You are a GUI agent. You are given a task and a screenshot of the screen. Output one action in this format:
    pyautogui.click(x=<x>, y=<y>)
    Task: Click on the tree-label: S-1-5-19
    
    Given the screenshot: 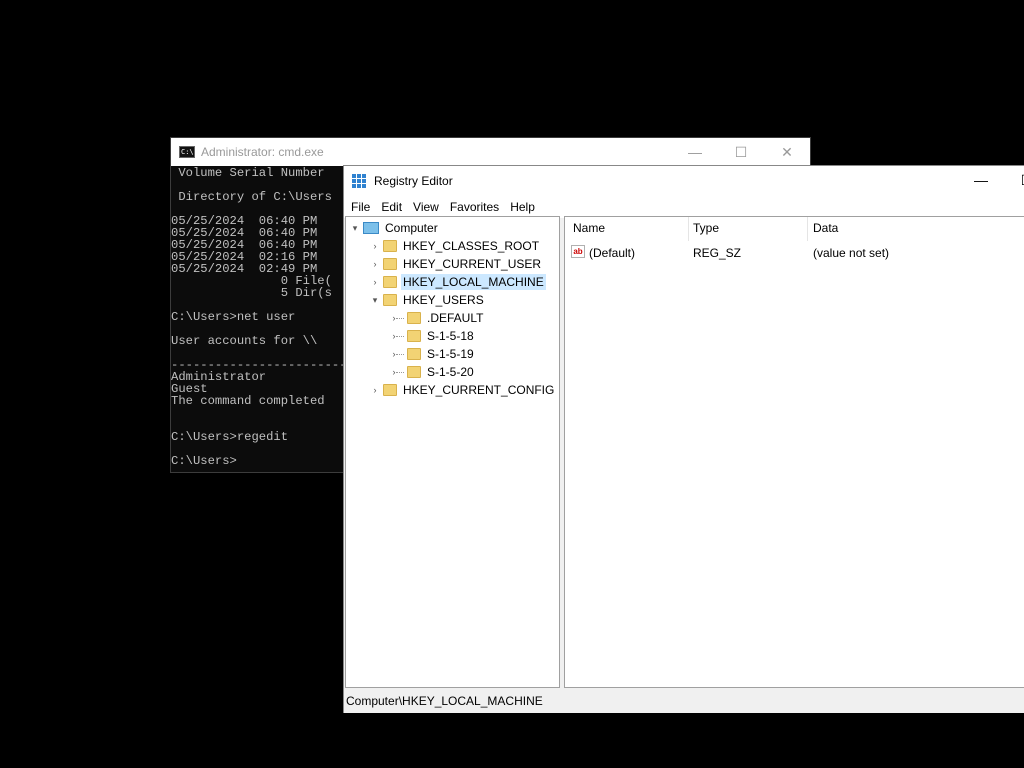 What is the action you would take?
    pyautogui.click(x=450, y=354)
    